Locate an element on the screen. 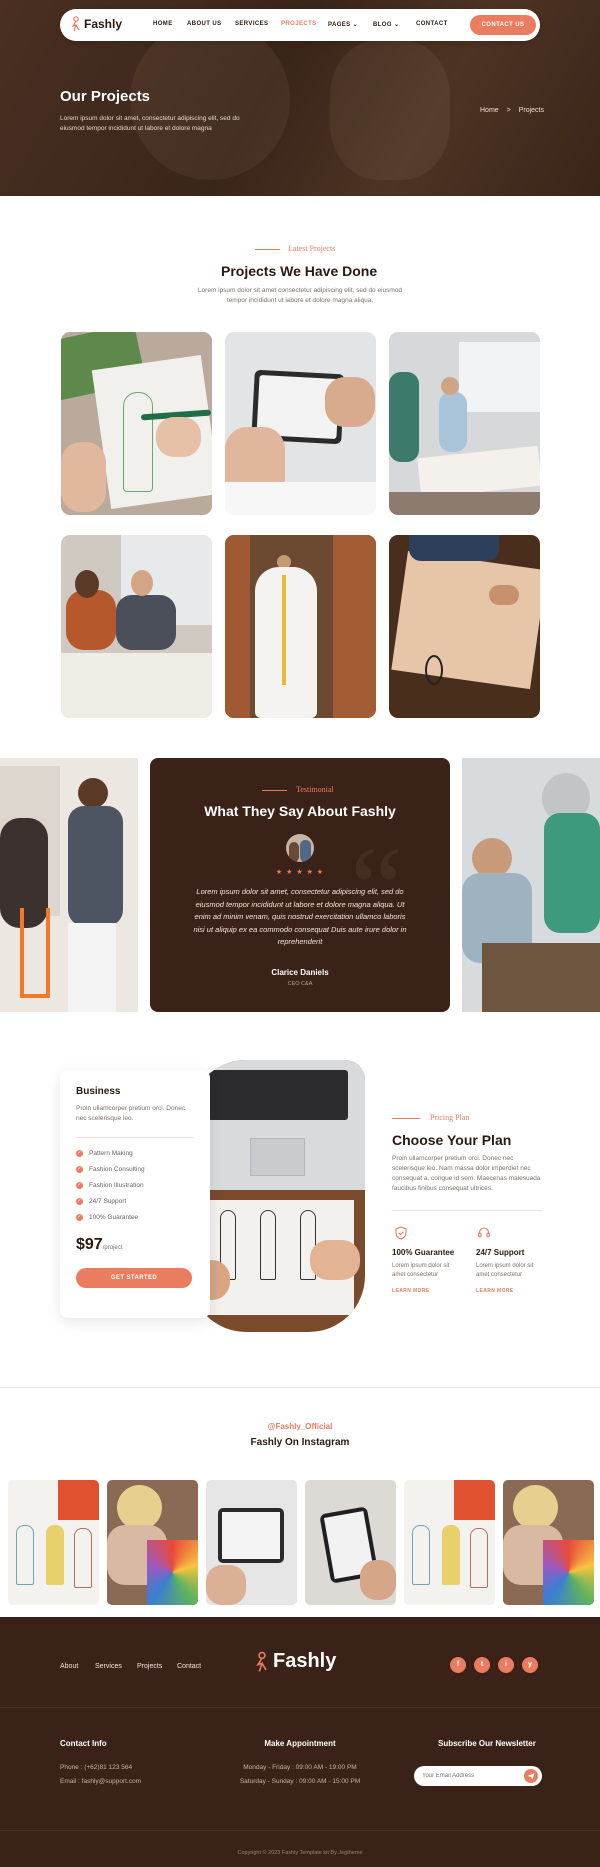  price: $97/project is located at coordinates (99, 1245).